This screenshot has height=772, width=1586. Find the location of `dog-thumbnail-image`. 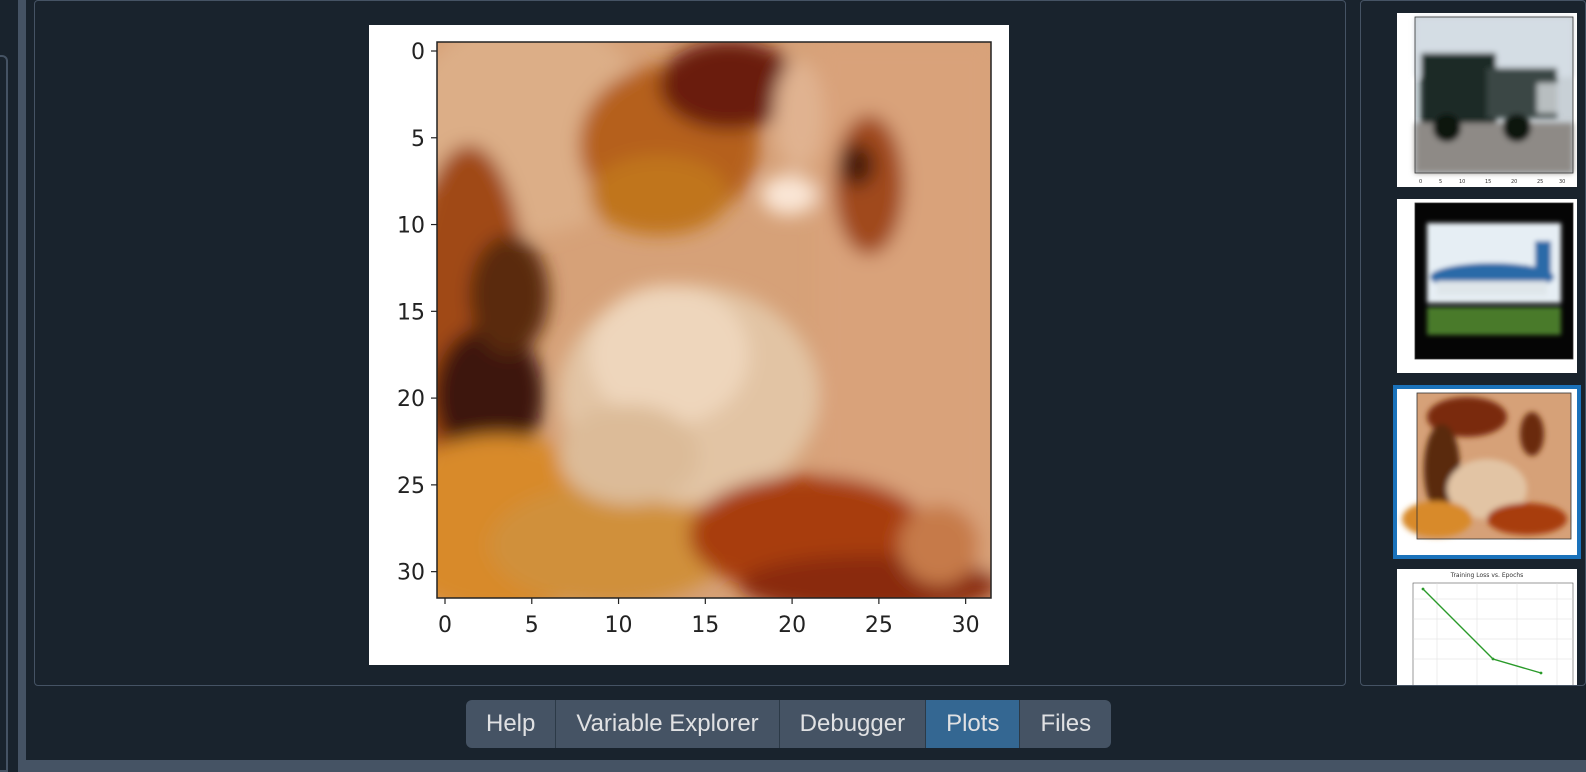

dog-thumbnail-image is located at coordinates (1487, 466).